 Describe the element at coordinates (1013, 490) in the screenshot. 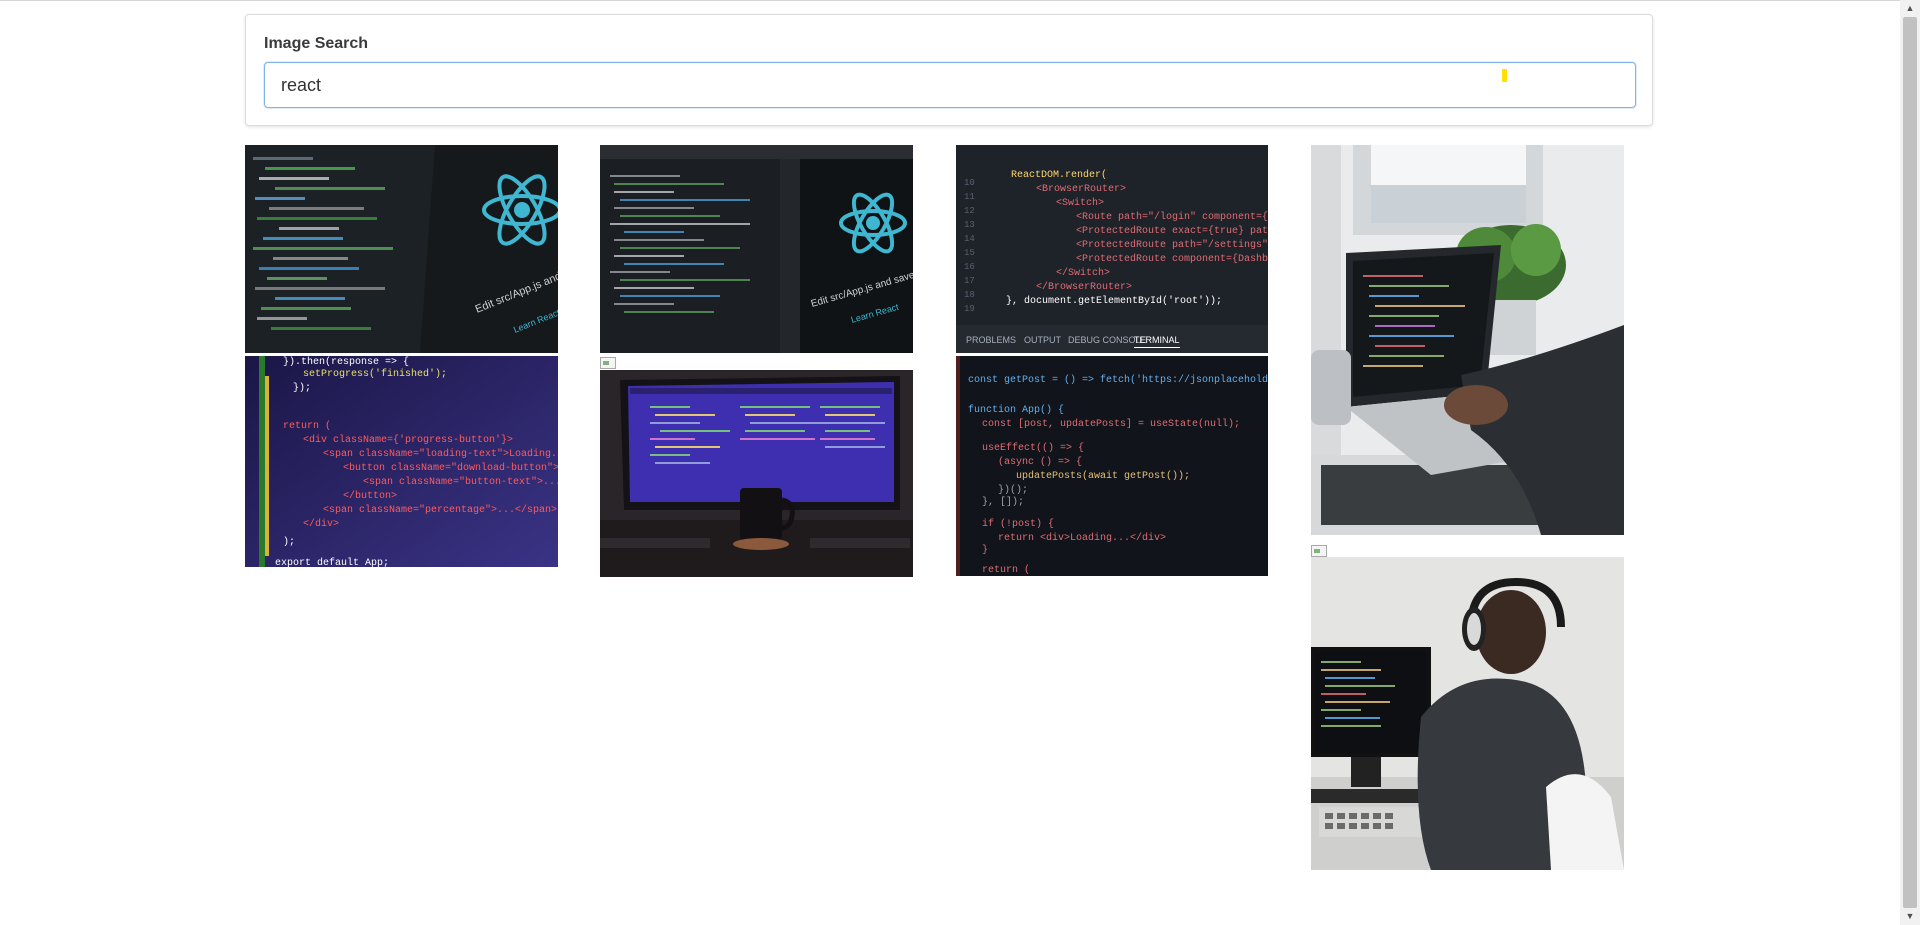

I see `fetch-line-7: })();` at that location.